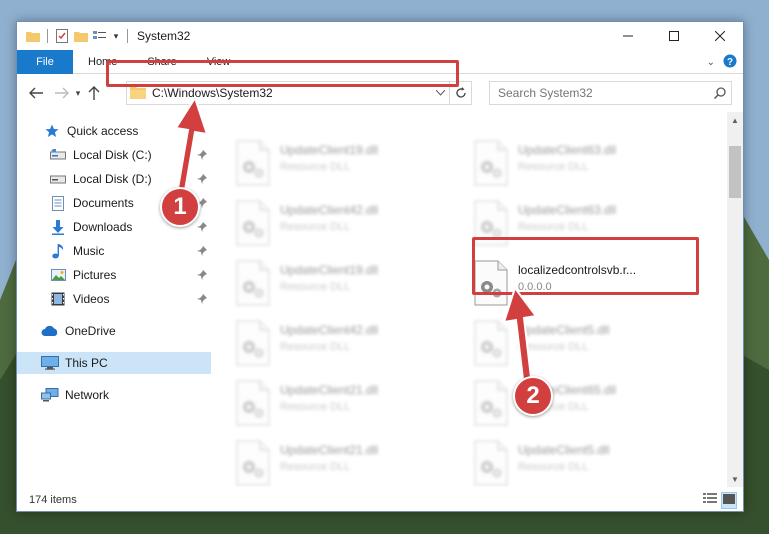 The height and width of the screenshot is (534, 769). Describe the element at coordinates (114, 363) in the screenshot. I see `sidebar-item-this-pc: This PC` at that location.